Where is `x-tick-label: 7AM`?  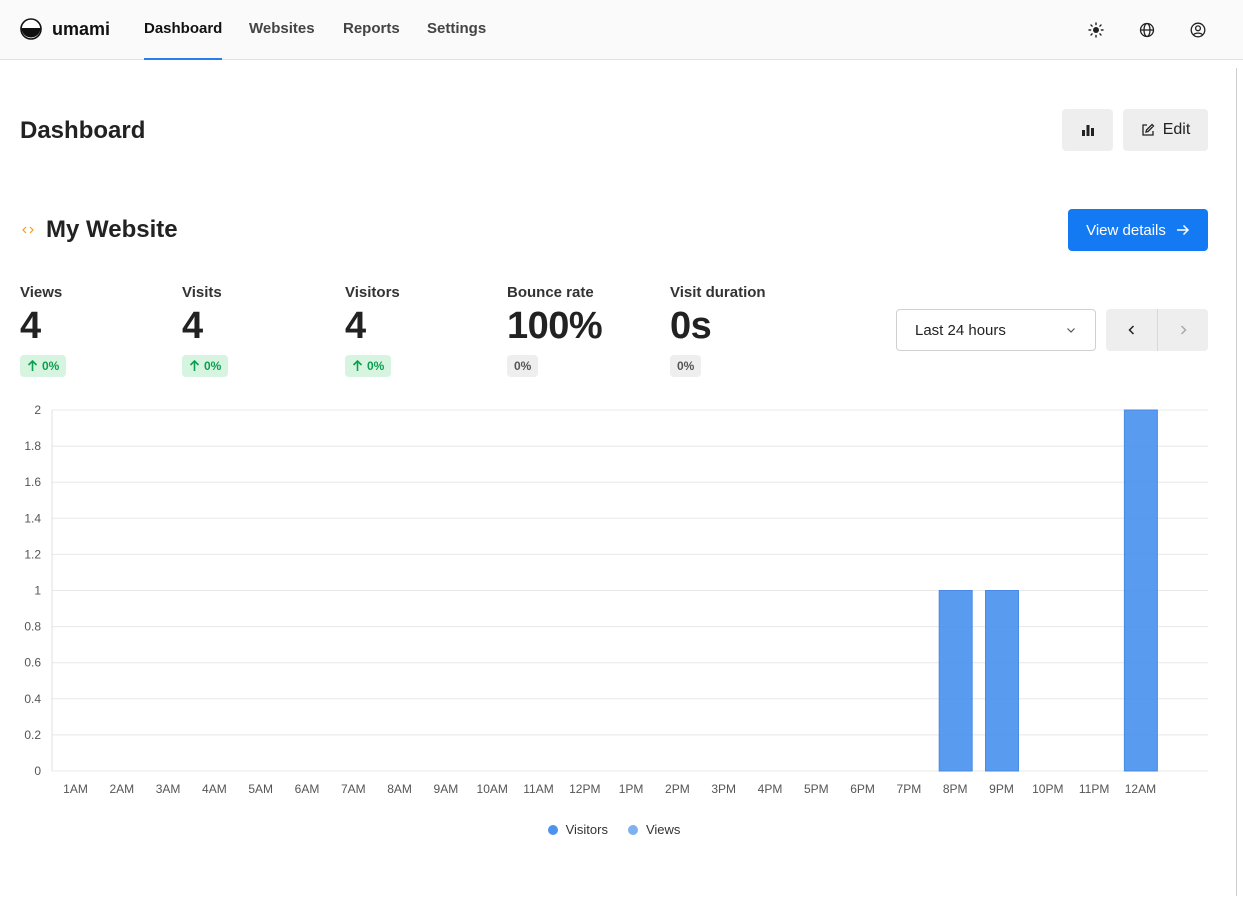
x-tick-label: 7AM is located at coordinates (353, 789).